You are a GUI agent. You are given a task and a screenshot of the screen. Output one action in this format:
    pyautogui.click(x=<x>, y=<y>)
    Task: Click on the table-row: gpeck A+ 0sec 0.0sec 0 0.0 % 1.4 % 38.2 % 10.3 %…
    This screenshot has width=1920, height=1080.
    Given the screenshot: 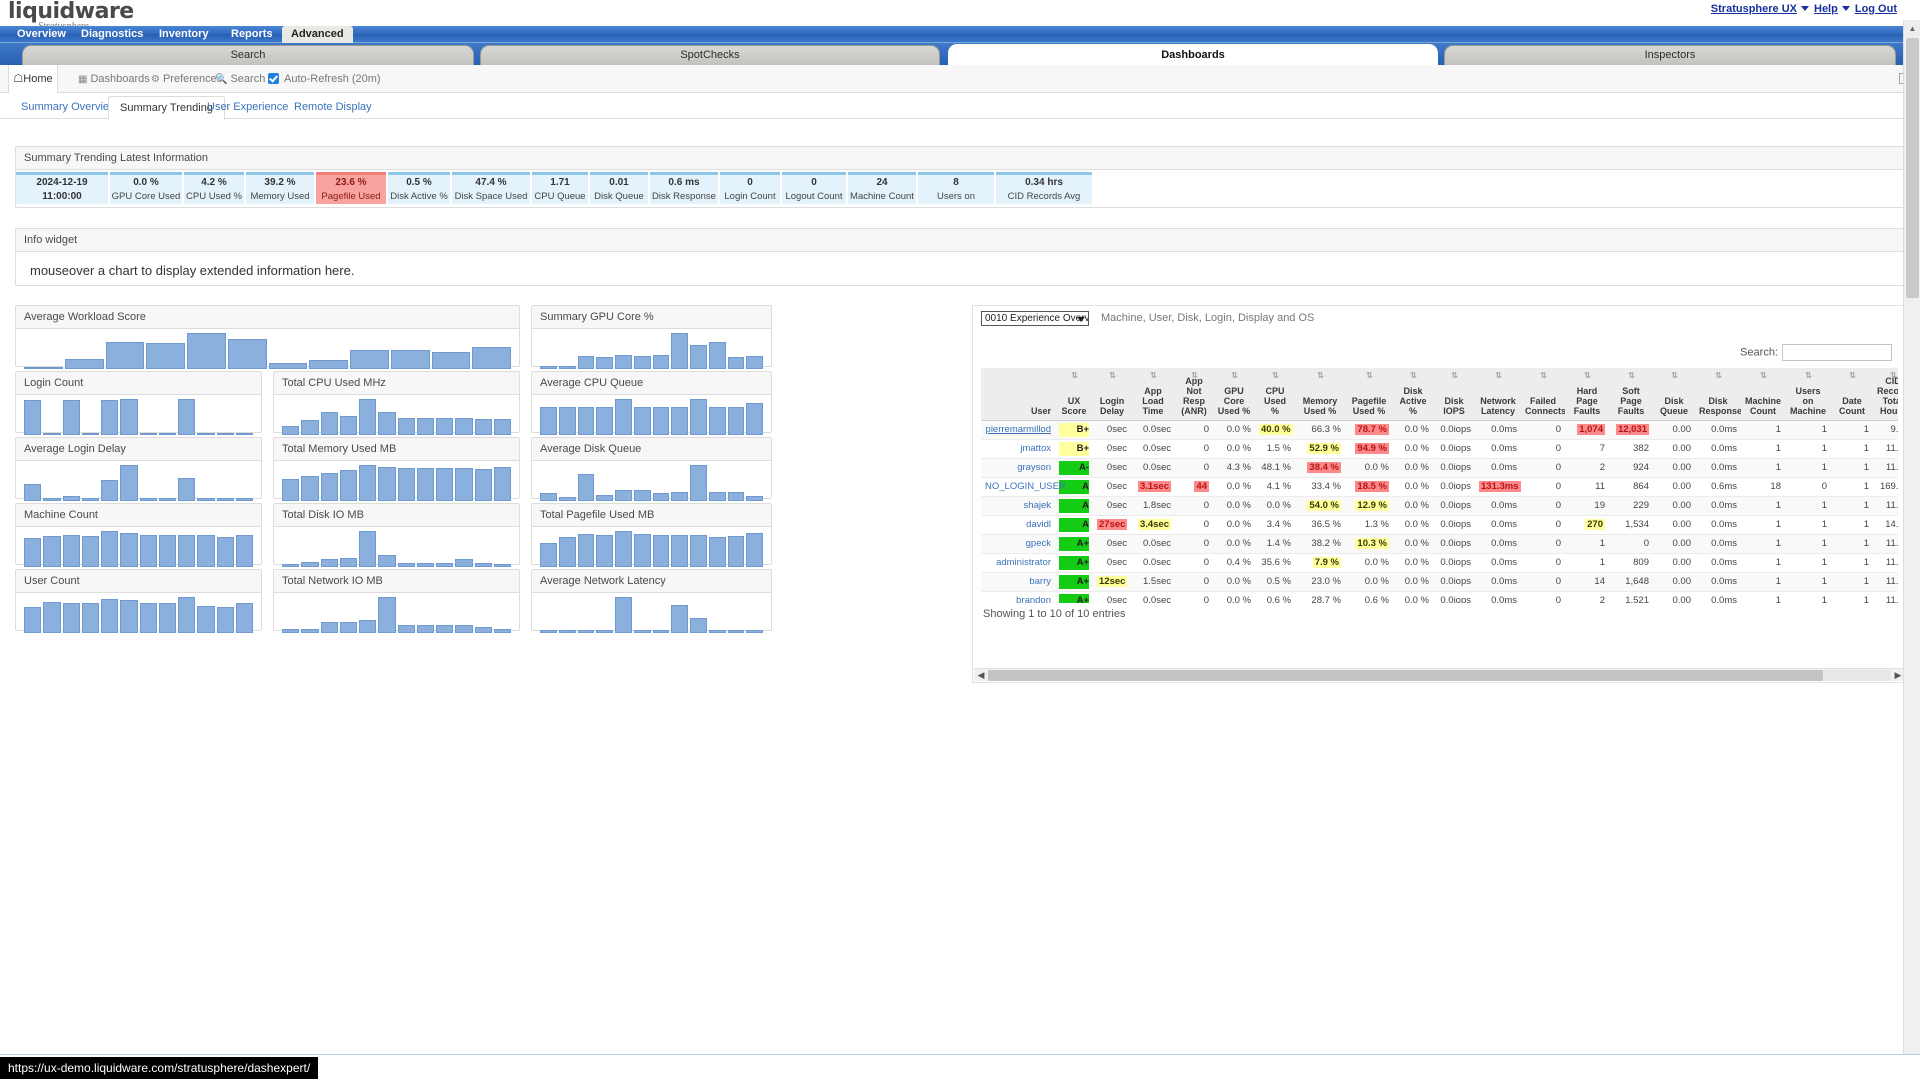 What is the action you would take?
    pyautogui.click(x=1439, y=544)
    